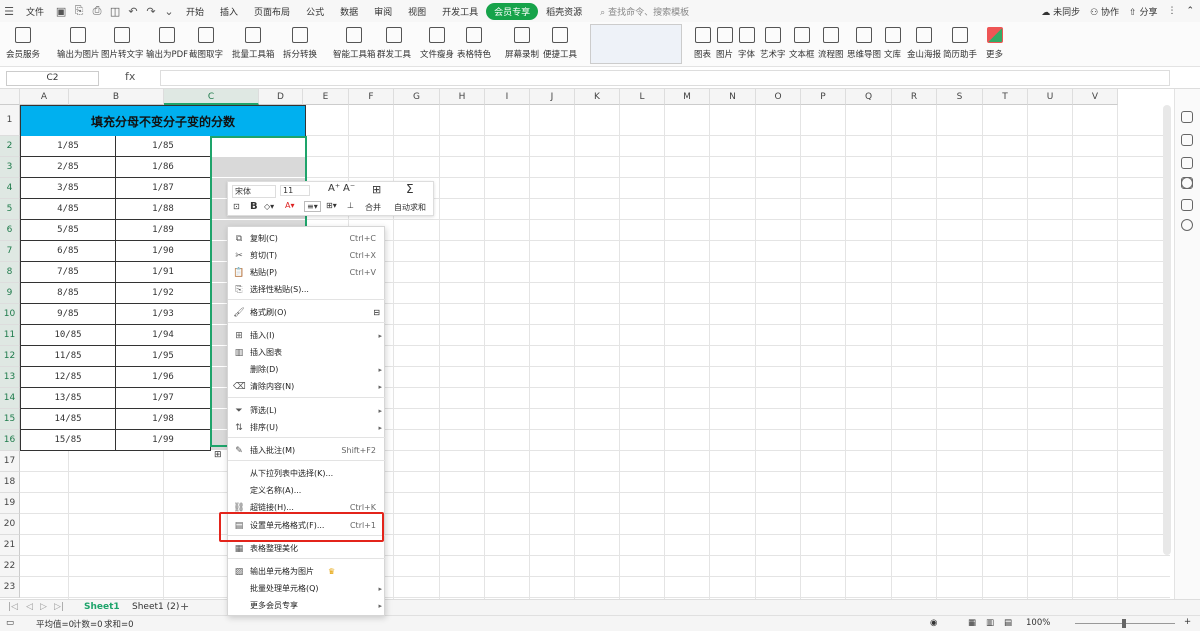 This screenshot has width=1200, height=631. I want to click on textbox-button: 文本框, so click(802, 42).